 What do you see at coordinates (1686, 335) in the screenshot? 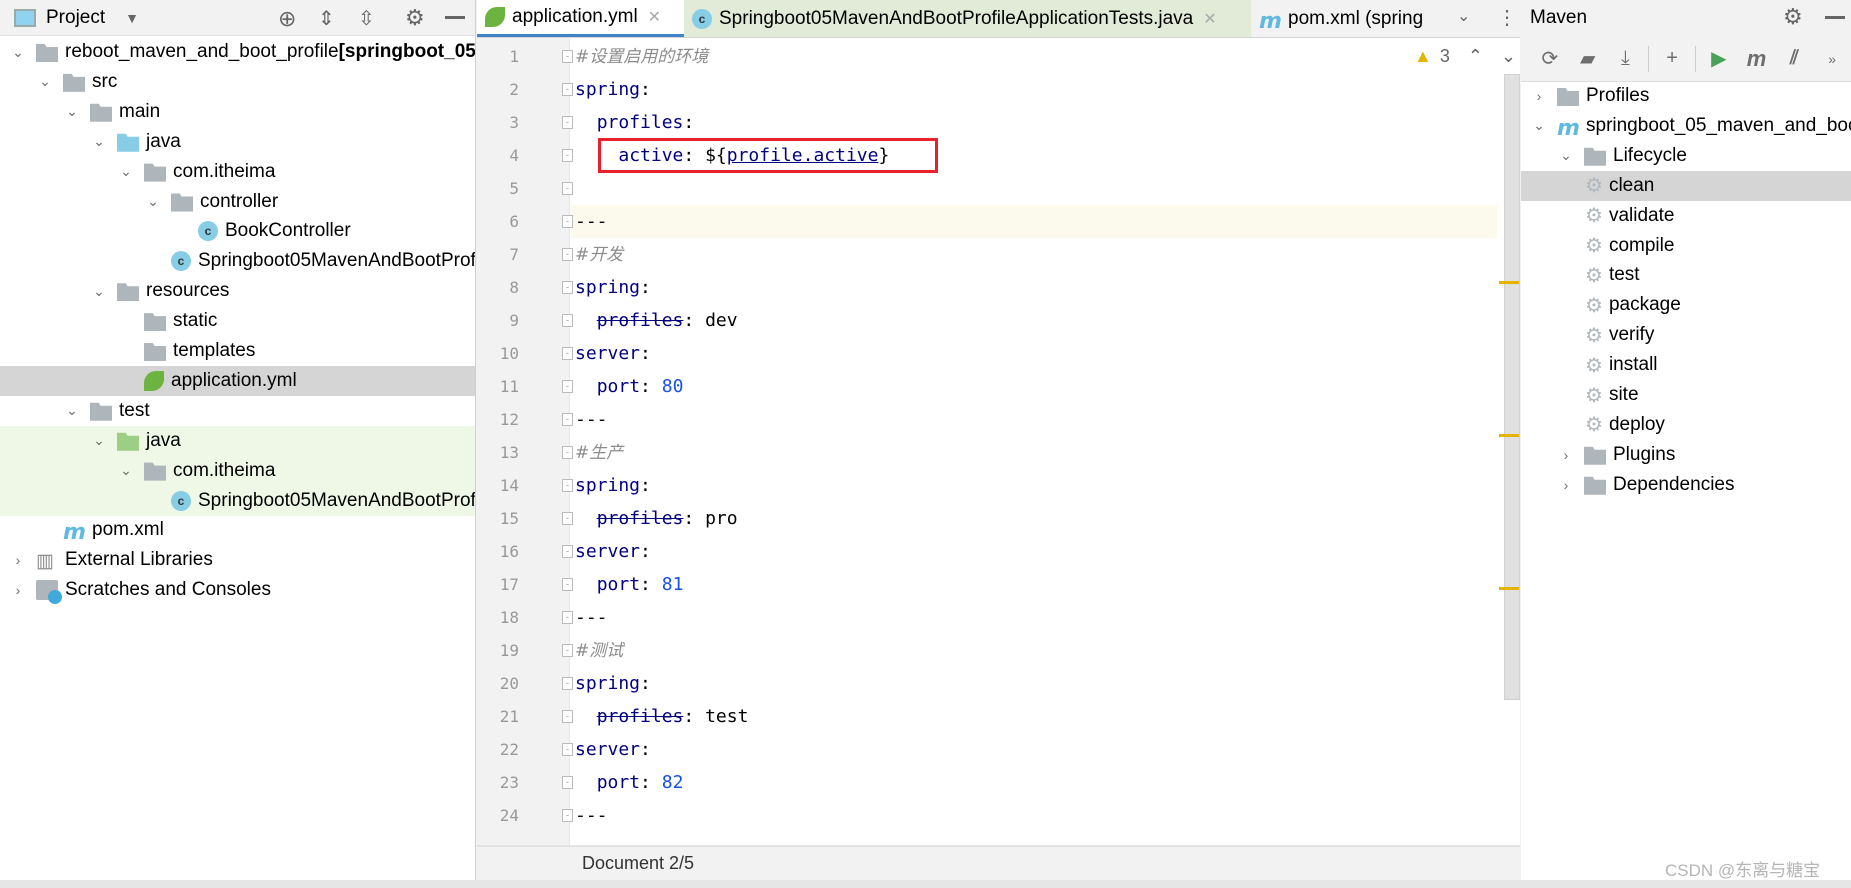
I see `maven-item: ⚙ verify` at bounding box center [1686, 335].